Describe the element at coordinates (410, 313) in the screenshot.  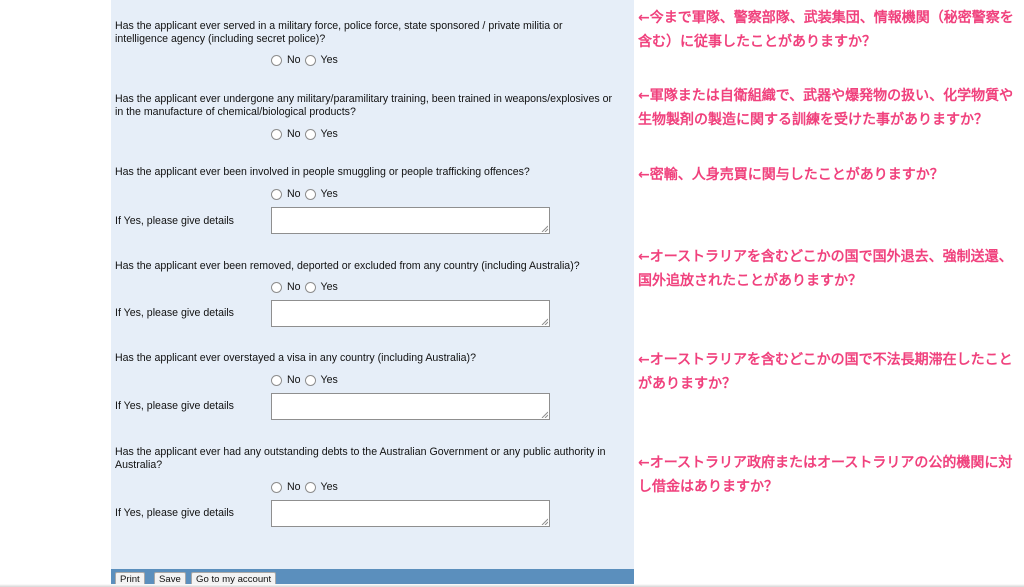
I see `question-4-details-textarea` at that location.